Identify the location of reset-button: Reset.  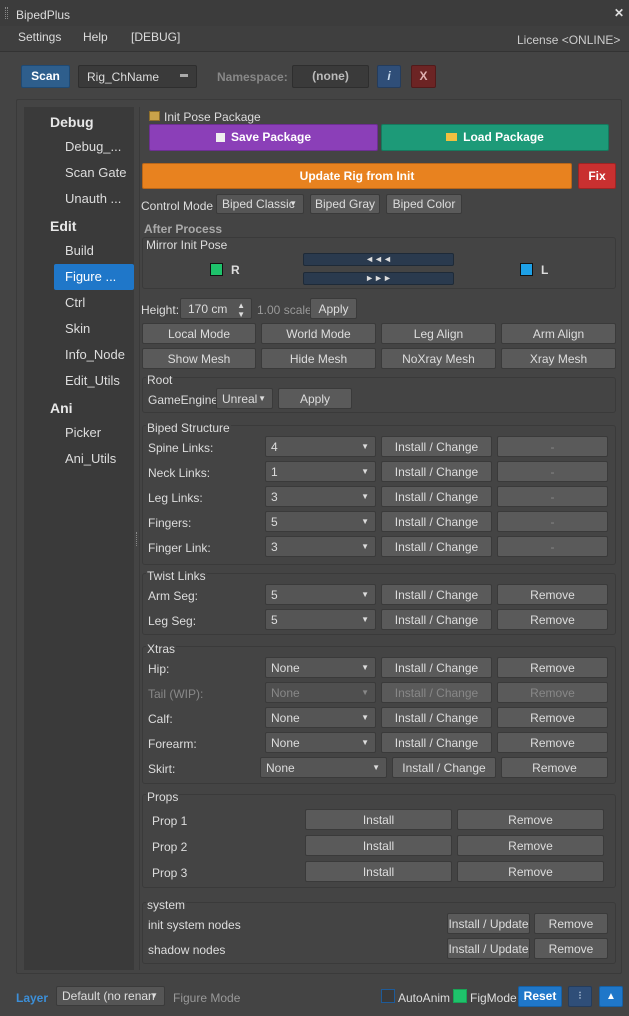
(540, 996).